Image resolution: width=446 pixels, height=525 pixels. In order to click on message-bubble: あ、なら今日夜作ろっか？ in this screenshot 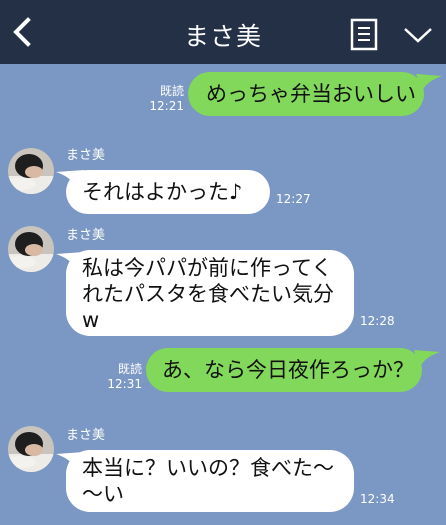, I will do `click(284, 370)`.